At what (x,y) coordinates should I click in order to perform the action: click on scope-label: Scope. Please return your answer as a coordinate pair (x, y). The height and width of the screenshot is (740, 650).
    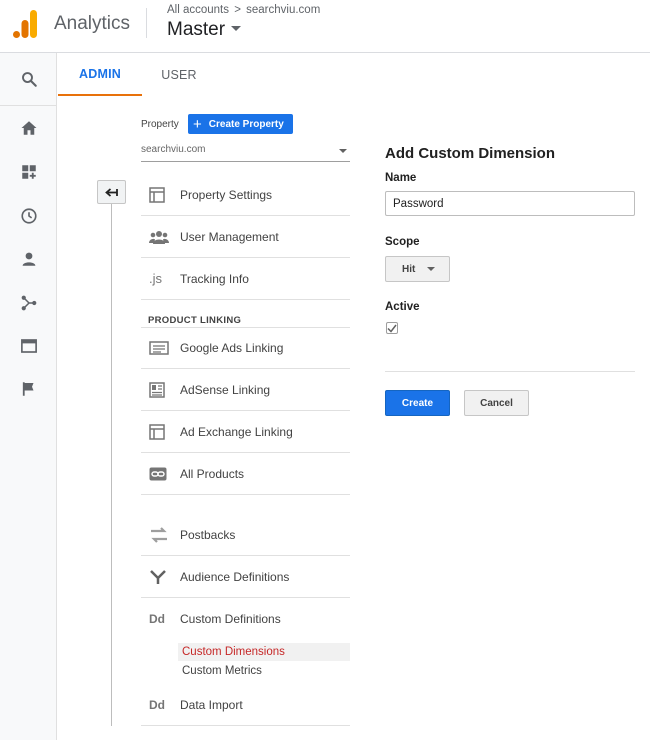
    Looking at the image, I should click on (402, 242).